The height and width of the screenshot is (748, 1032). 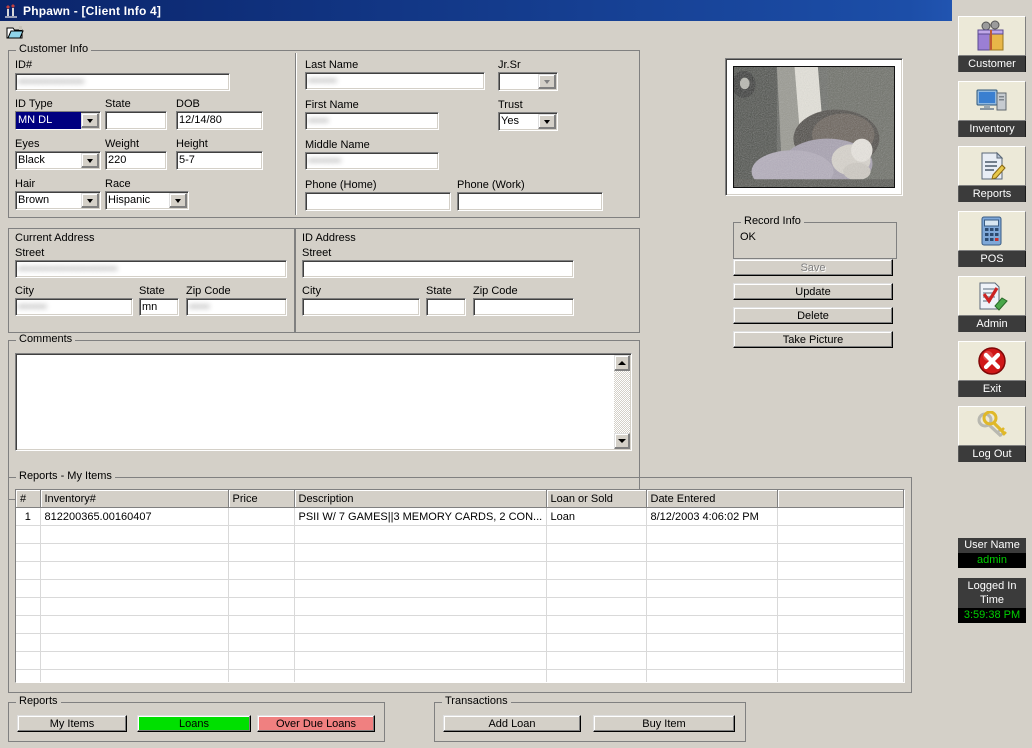 What do you see at coordinates (58, 120) in the screenshot?
I see `id-type-combo: MN DL` at bounding box center [58, 120].